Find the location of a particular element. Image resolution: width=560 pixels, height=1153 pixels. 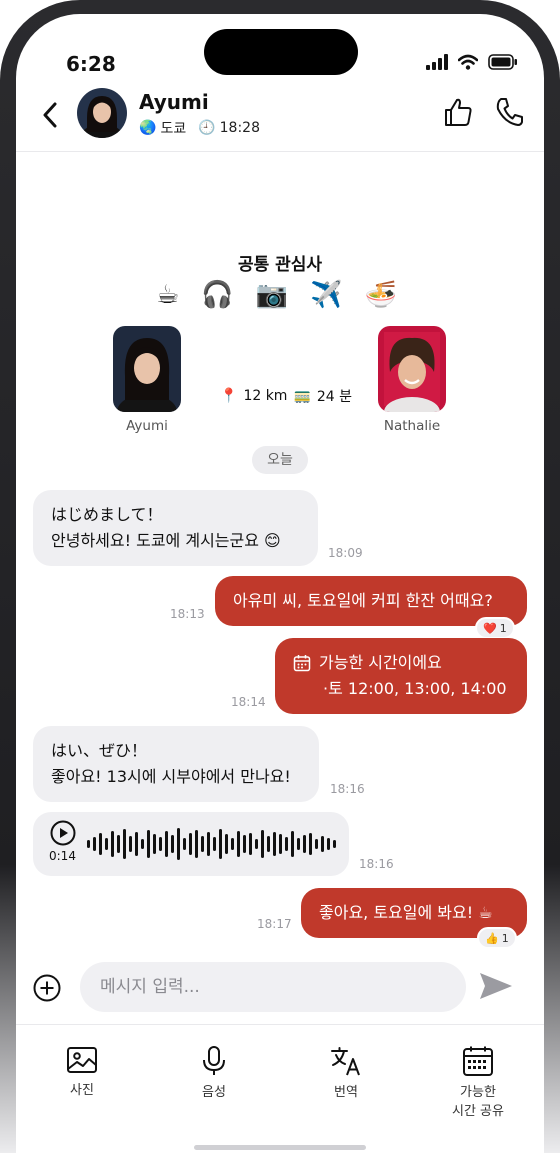

send-icon is located at coordinates (496, 986).